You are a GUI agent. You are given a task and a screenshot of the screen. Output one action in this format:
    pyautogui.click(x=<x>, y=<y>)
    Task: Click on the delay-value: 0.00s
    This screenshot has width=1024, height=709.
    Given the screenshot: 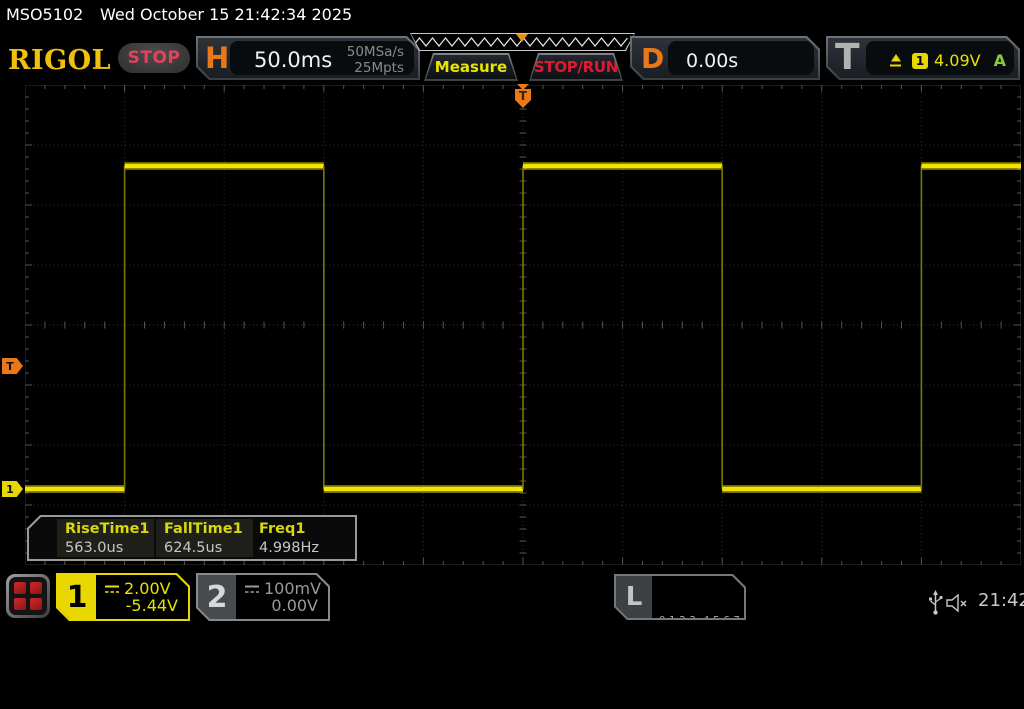 What is the action you would take?
    pyautogui.click(x=712, y=61)
    